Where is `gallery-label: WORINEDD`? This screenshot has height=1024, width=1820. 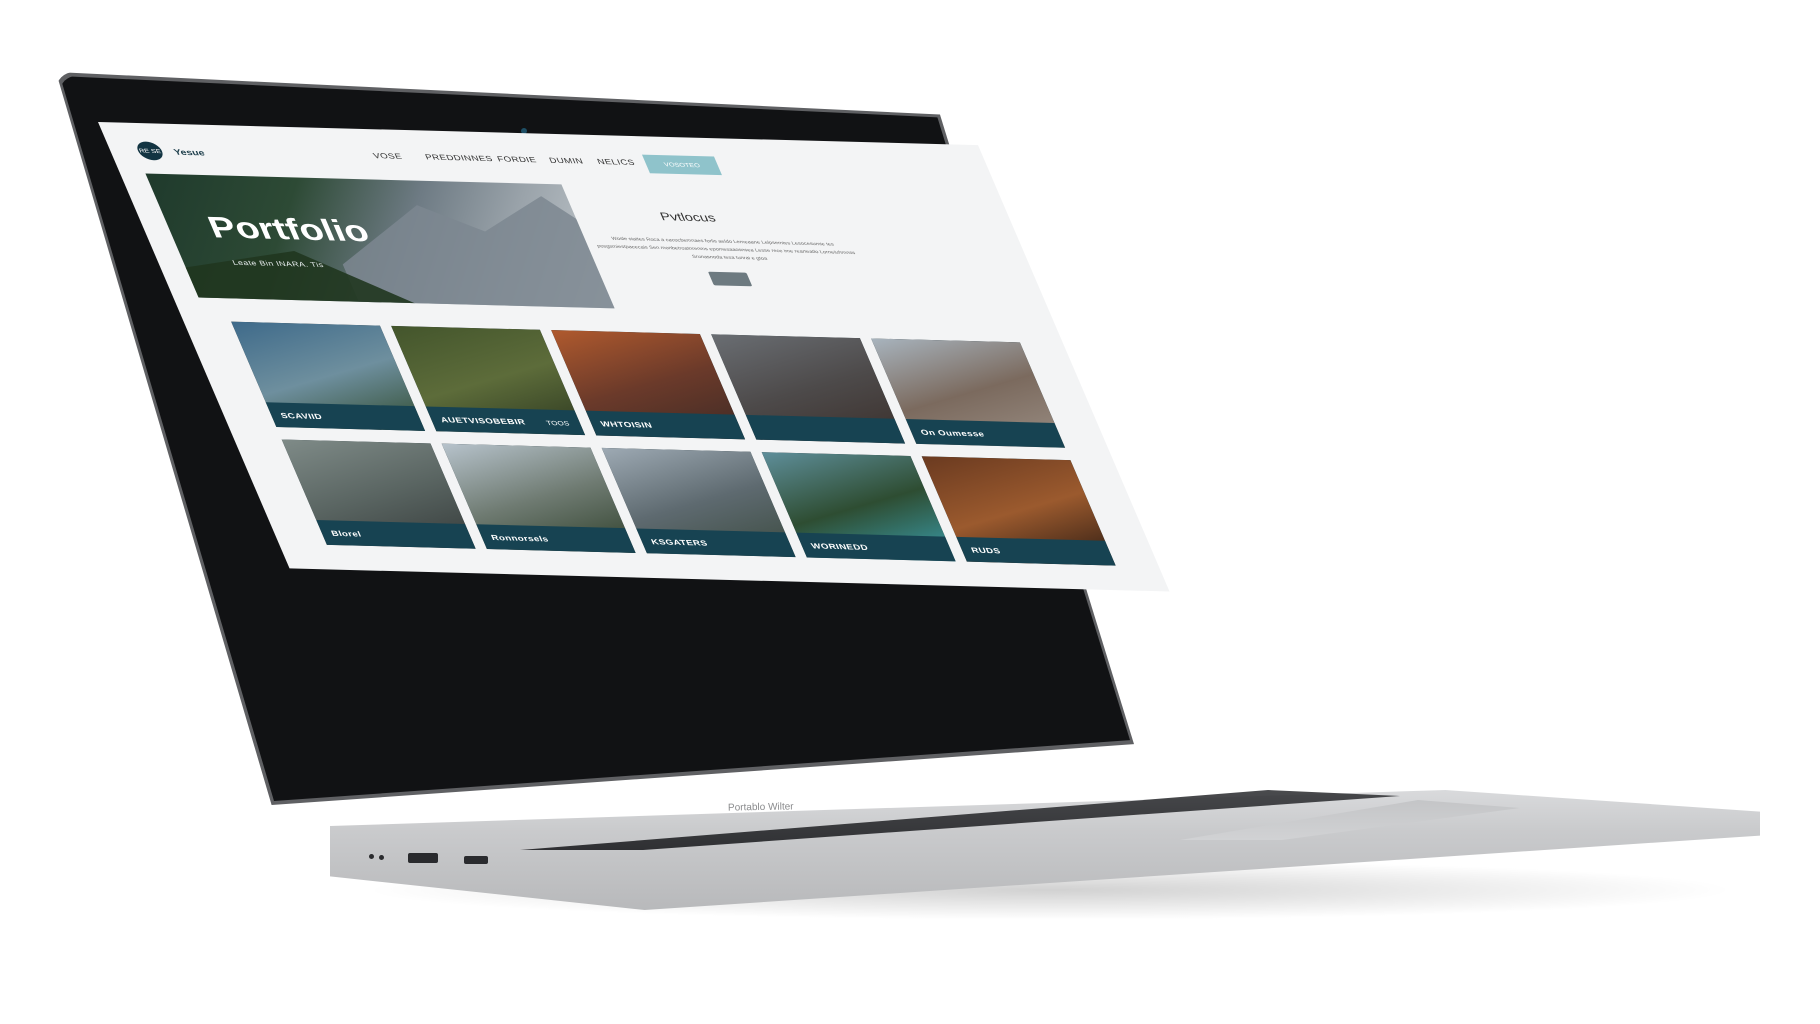
gallery-label: WORINEDD is located at coordinates (839, 546).